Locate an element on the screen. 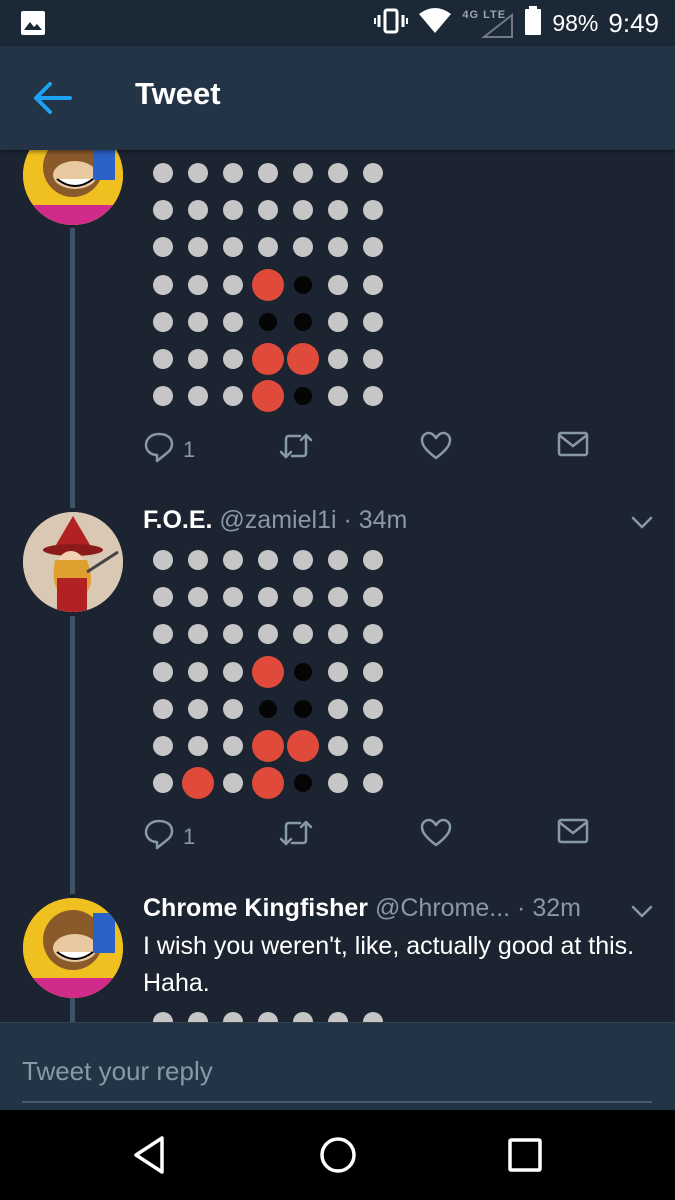 Image resolution: width=675 pixels, height=1200 pixels. back-nav-icon is located at coordinates (151, 1155).